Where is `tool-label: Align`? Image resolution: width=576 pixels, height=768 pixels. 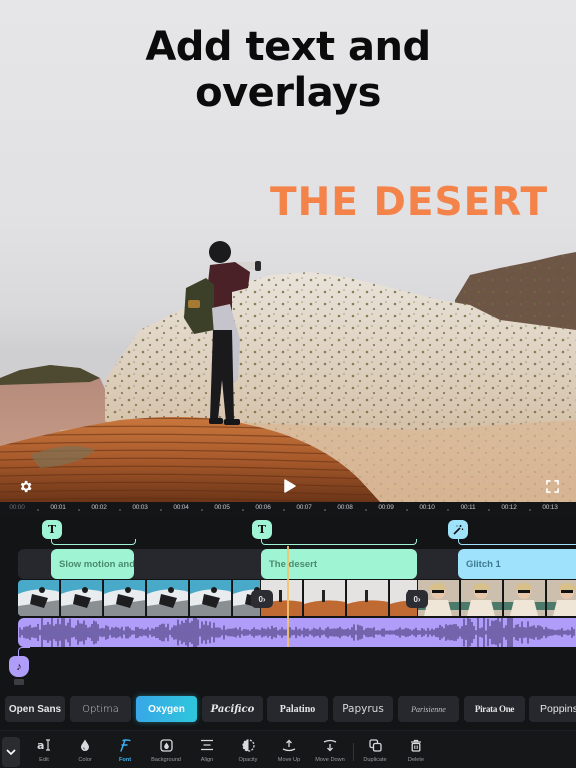 tool-label: Align is located at coordinates (207, 760).